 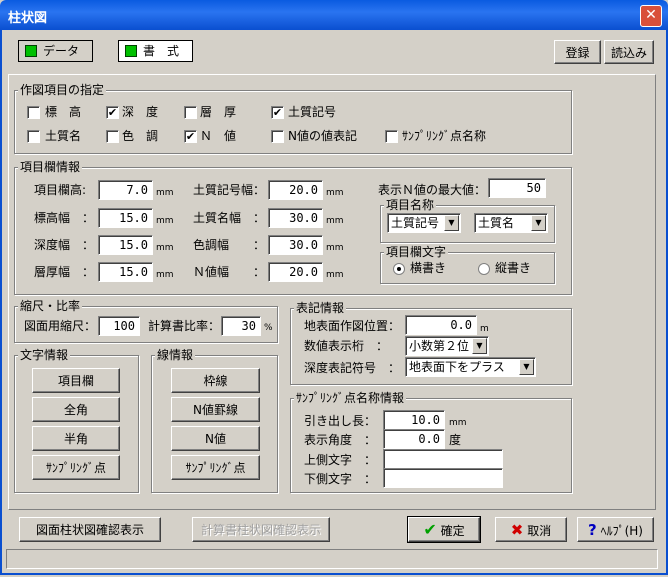 What do you see at coordinates (277, 112) in the screenshot?
I see `checkbox-soil-symbol: ✔` at bounding box center [277, 112].